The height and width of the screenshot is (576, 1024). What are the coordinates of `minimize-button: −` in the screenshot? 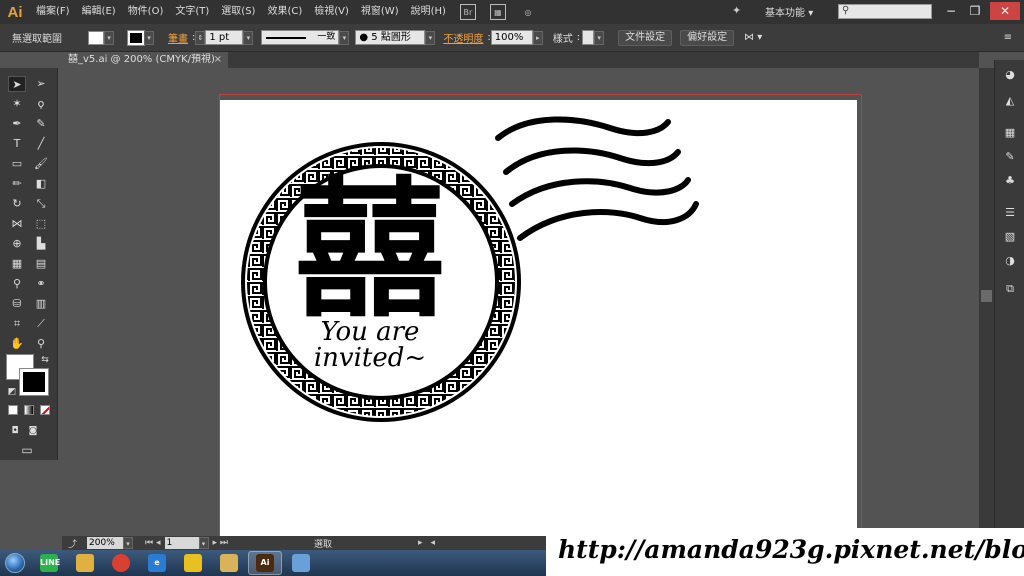 It's located at (951, 11).